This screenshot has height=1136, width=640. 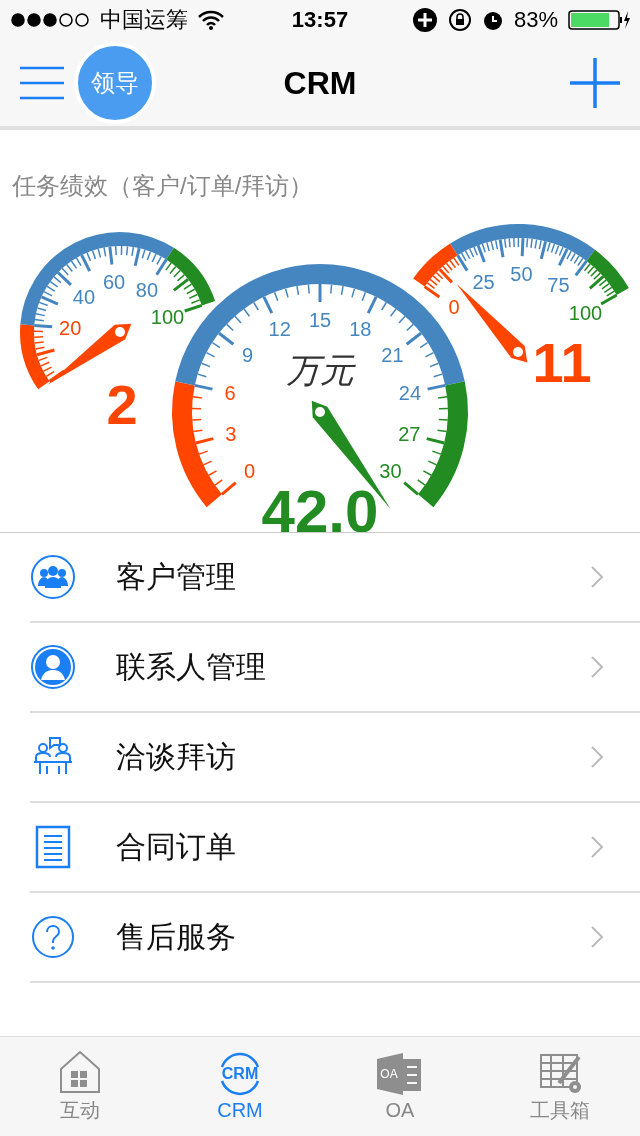 What do you see at coordinates (147, 289) in the screenshot?
I see `gauge-scale-label: 80` at bounding box center [147, 289].